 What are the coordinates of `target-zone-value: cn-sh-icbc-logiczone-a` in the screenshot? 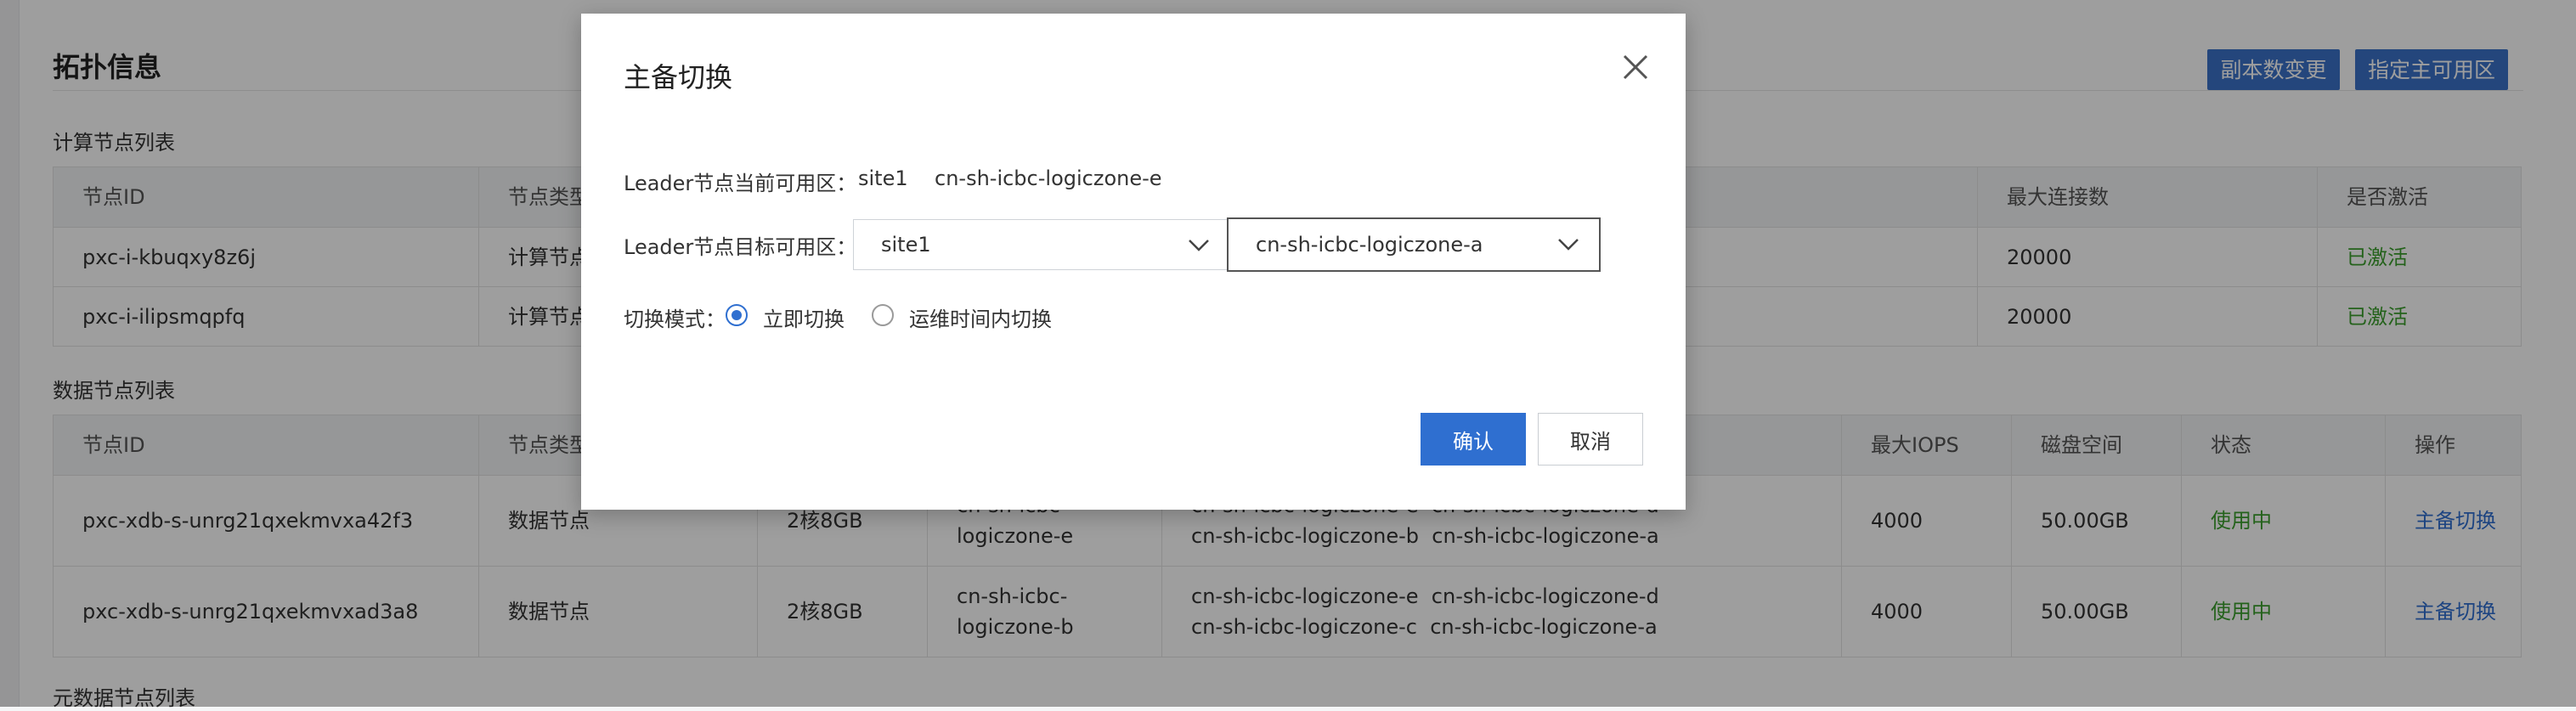 It's located at (1369, 245).